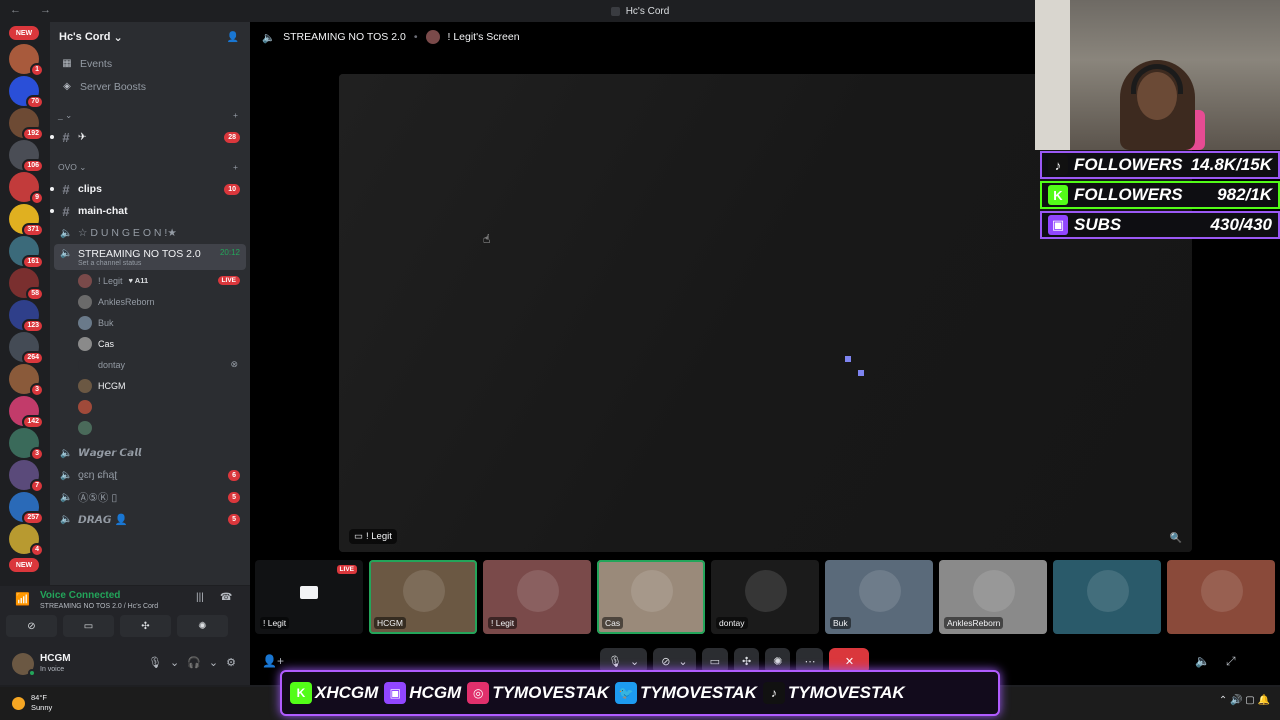 The image size is (1280, 720). I want to click on zoom-icon: 🔍, so click(1176, 538).